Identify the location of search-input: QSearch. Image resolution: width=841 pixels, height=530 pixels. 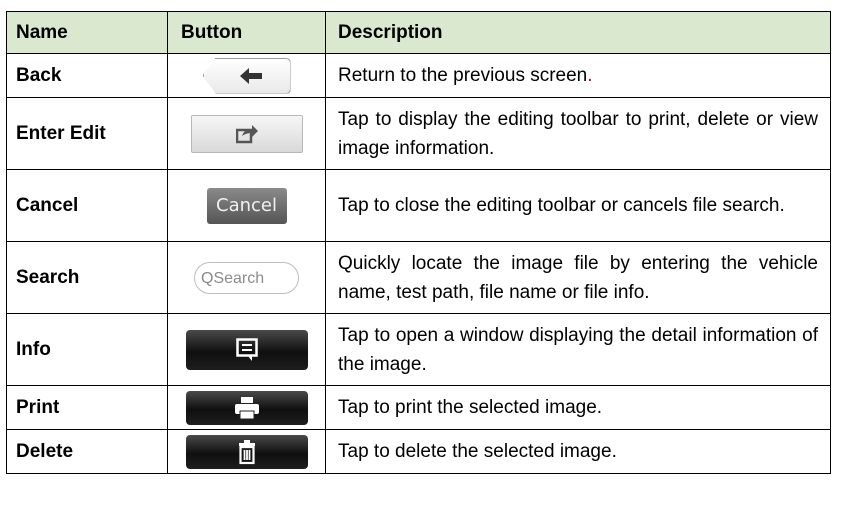
(246, 277).